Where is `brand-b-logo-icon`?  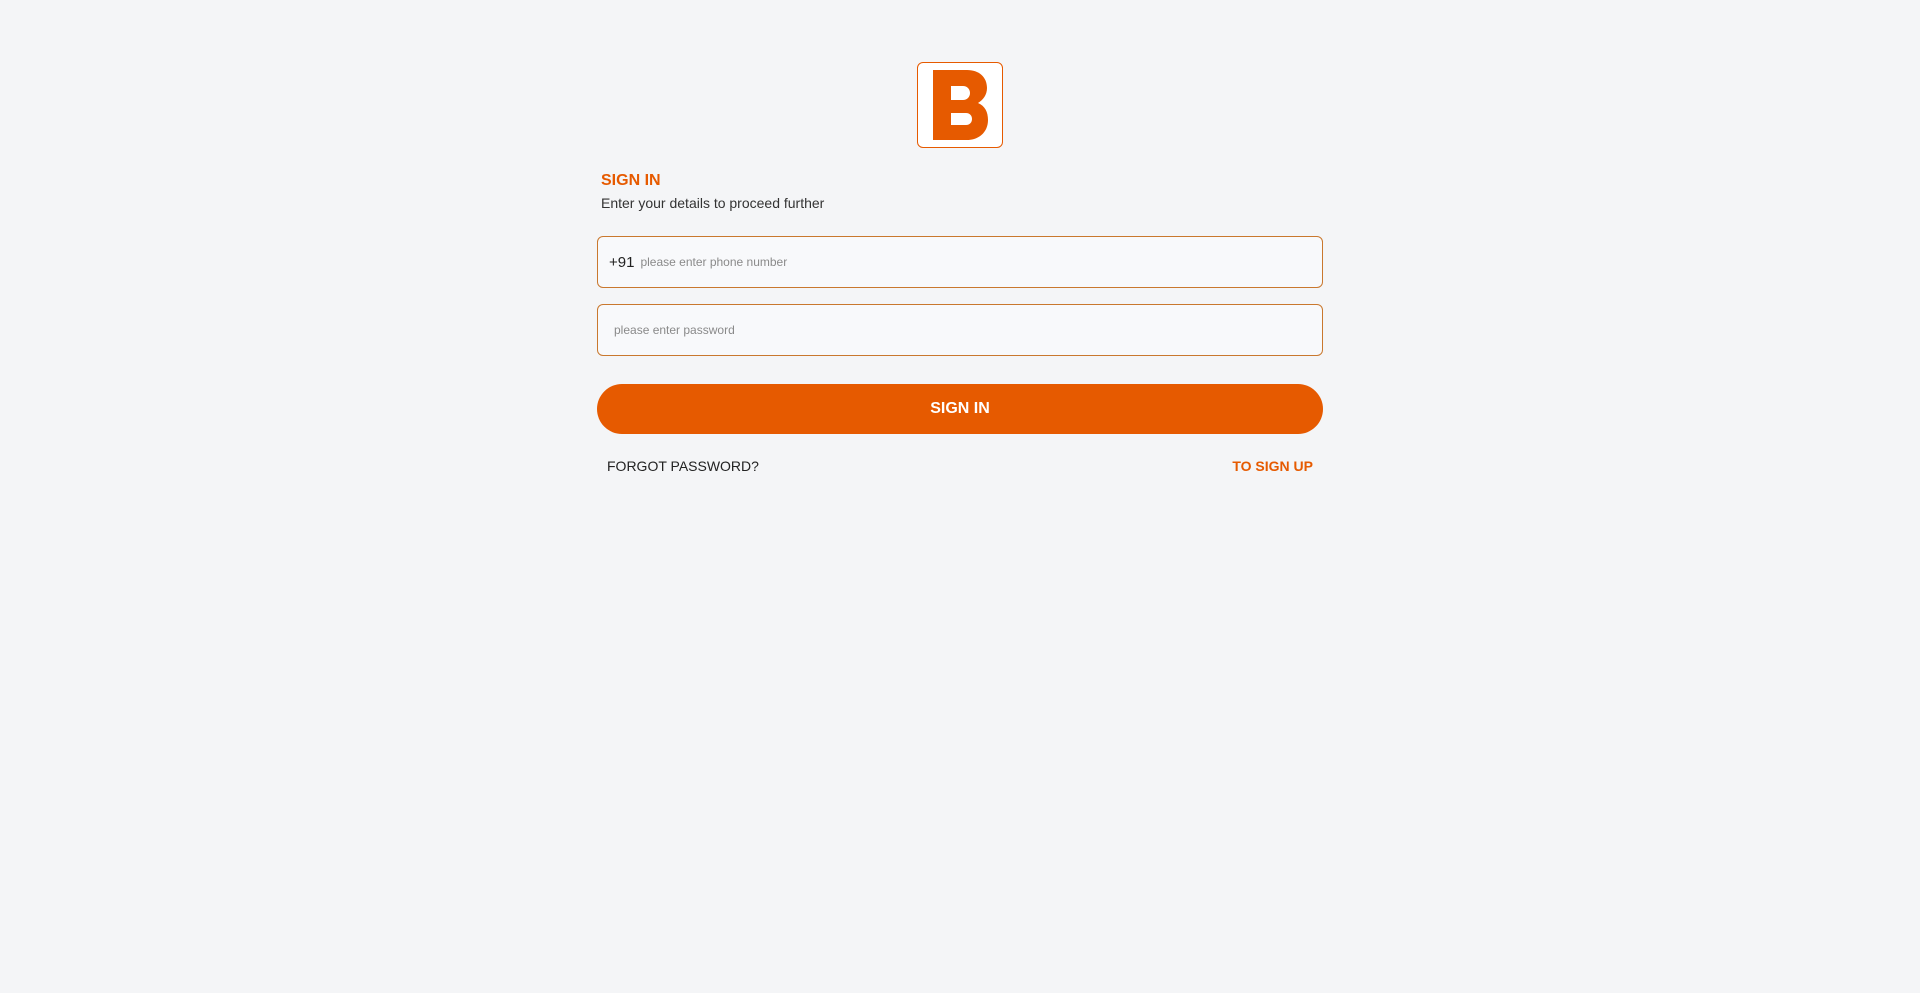 brand-b-logo-icon is located at coordinates (960, 105).